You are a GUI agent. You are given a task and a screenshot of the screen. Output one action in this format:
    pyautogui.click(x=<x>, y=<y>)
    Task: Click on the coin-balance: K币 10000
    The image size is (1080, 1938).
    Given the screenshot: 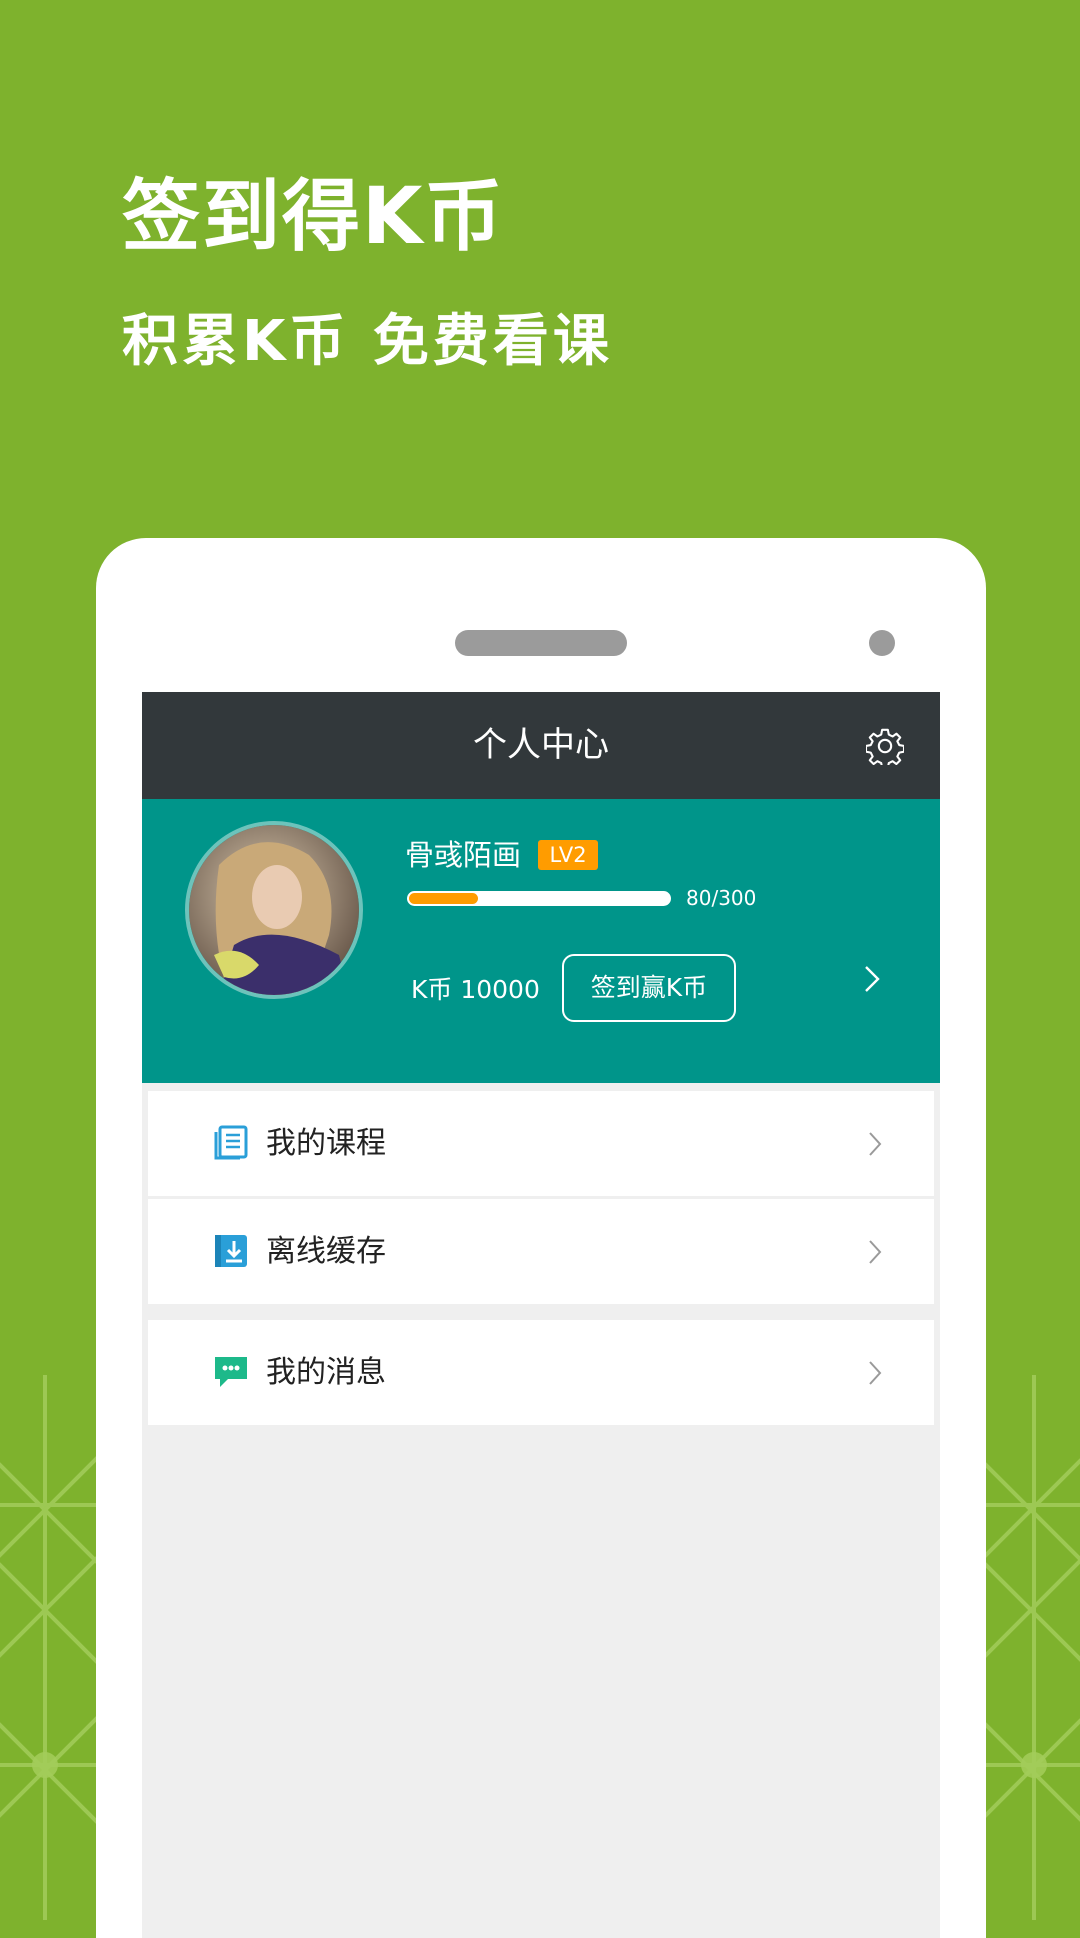 What is the action you would take?
    pyautogui.click(x=475, y=989)
    